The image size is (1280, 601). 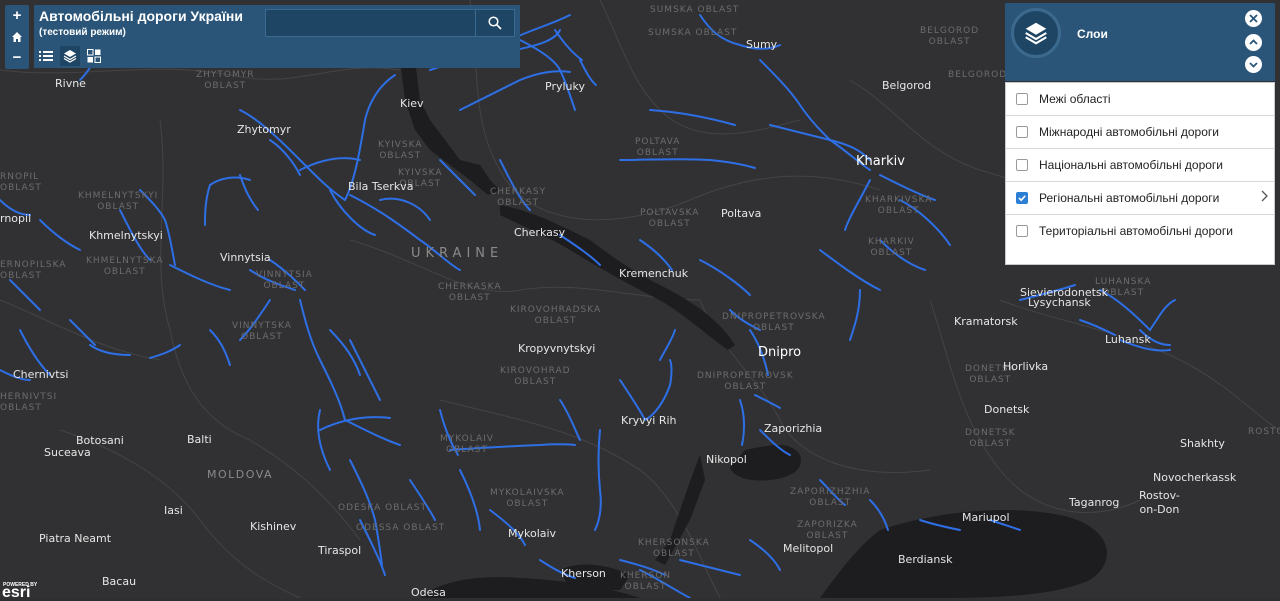 I want to click on region-label-zaporizhzhia: ZAPORIZHZHIA OBLAST, so click(x=830, y=497).